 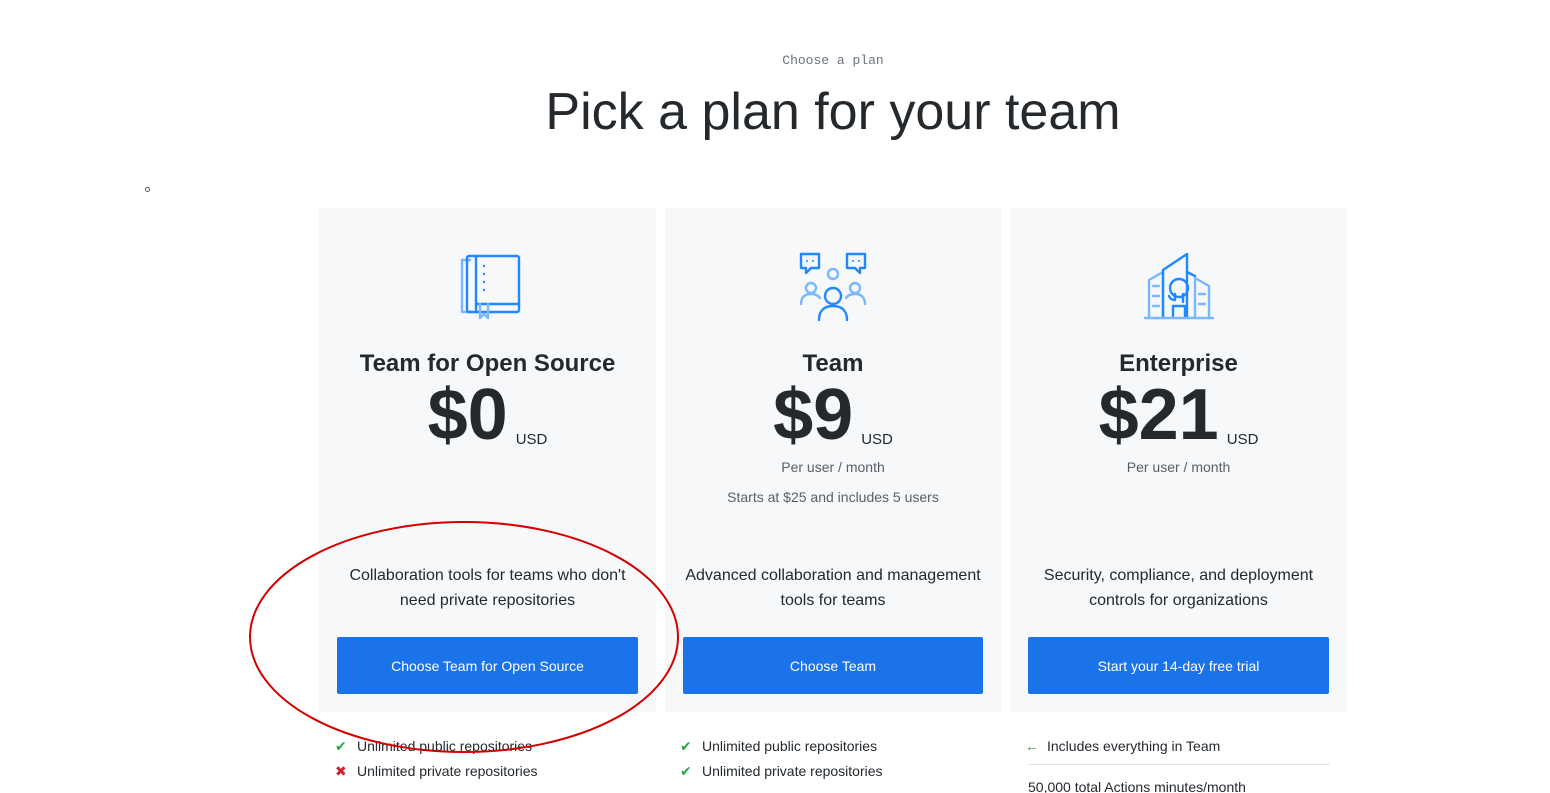 I want to click on plan-starting-note: Starts at $25 and includes 5 users, so click(x=833, y=497).